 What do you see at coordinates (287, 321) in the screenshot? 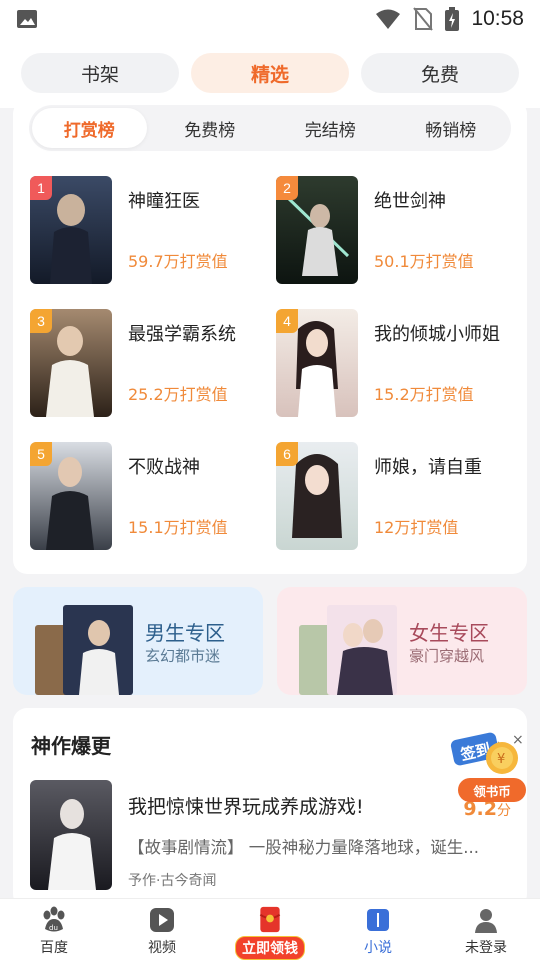
I see `rank-badge: 4` at bounding box center [287, 321].